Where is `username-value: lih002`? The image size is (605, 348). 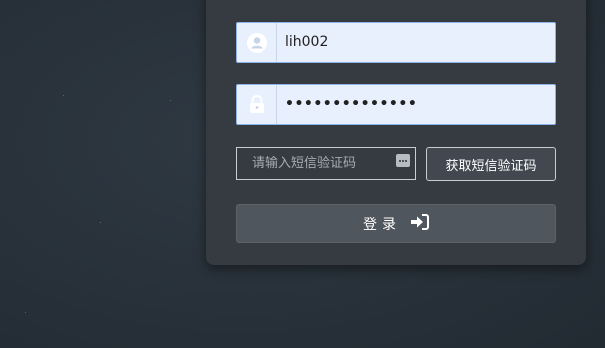 username-value: lih002 is located at coordinates (307, 42).